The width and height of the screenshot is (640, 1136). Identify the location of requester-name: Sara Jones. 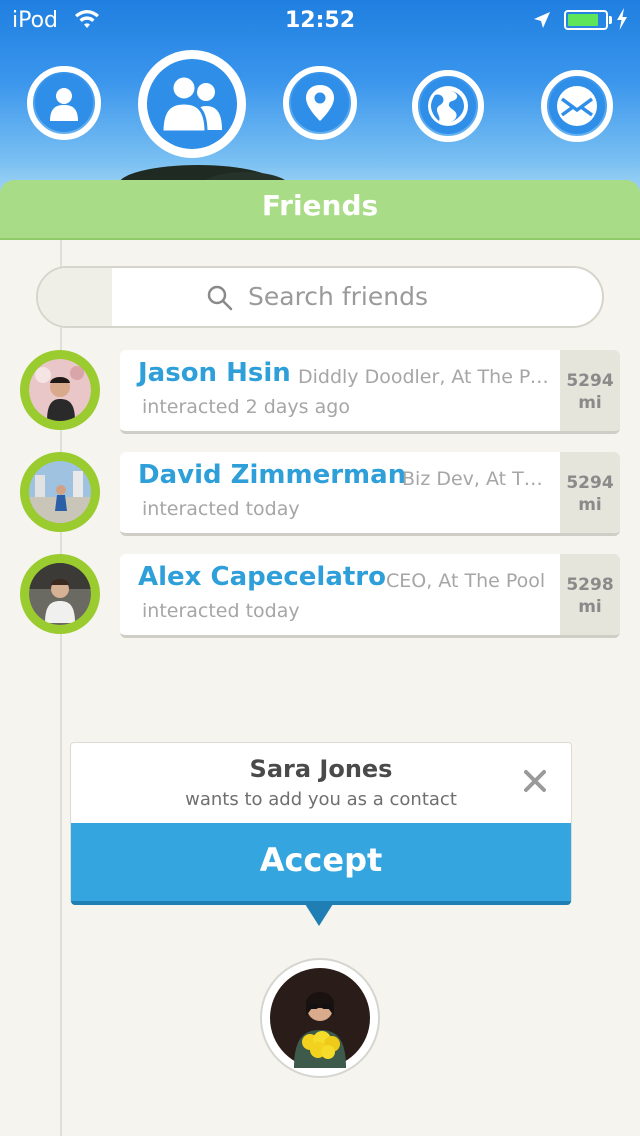
(321, 769).